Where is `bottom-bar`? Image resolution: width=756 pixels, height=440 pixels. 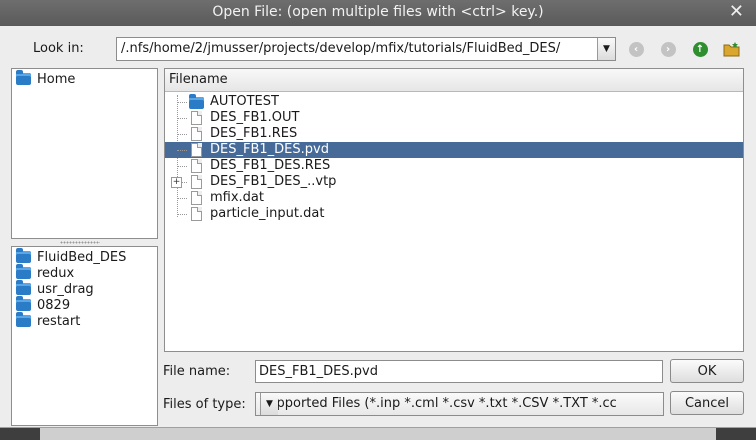 bottom-bar is located at coordinates (378, 433).